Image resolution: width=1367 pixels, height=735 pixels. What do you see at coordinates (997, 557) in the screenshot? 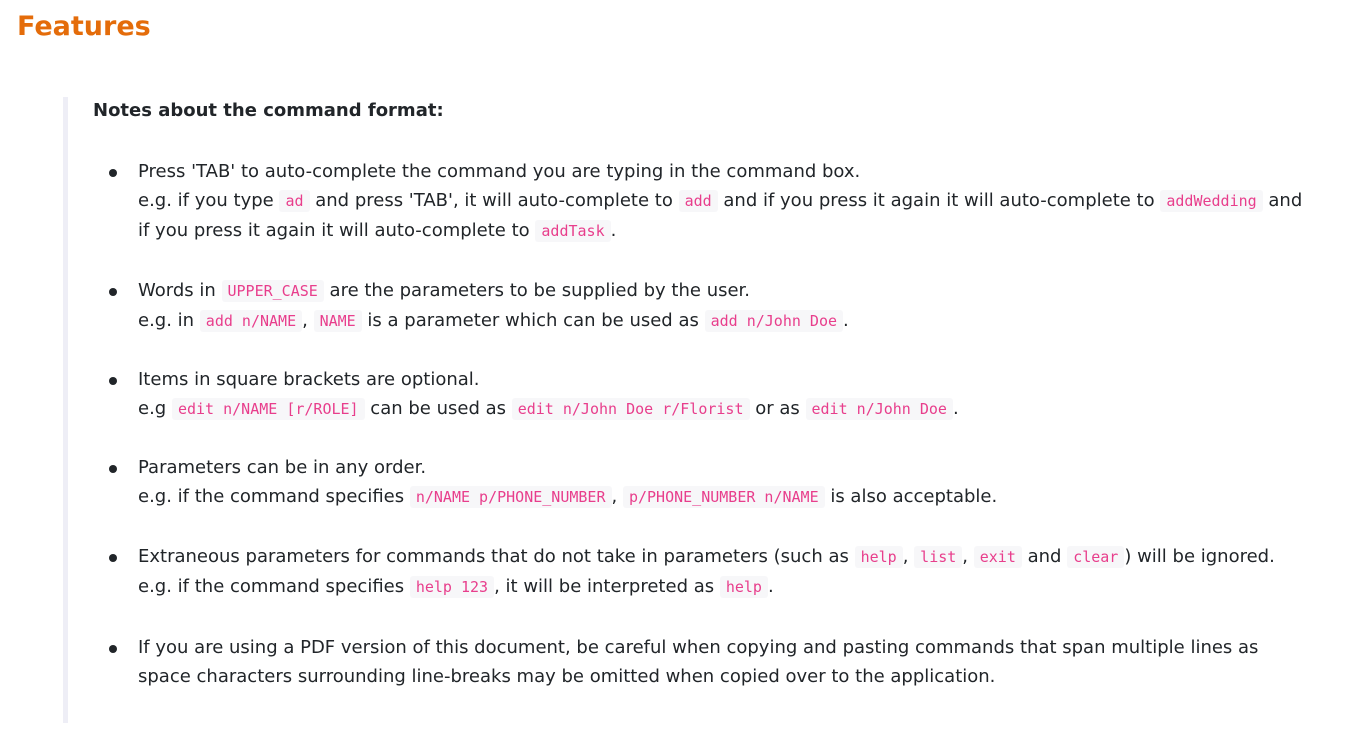
I see `inline-code: exit` at bounding box center [997, 557].